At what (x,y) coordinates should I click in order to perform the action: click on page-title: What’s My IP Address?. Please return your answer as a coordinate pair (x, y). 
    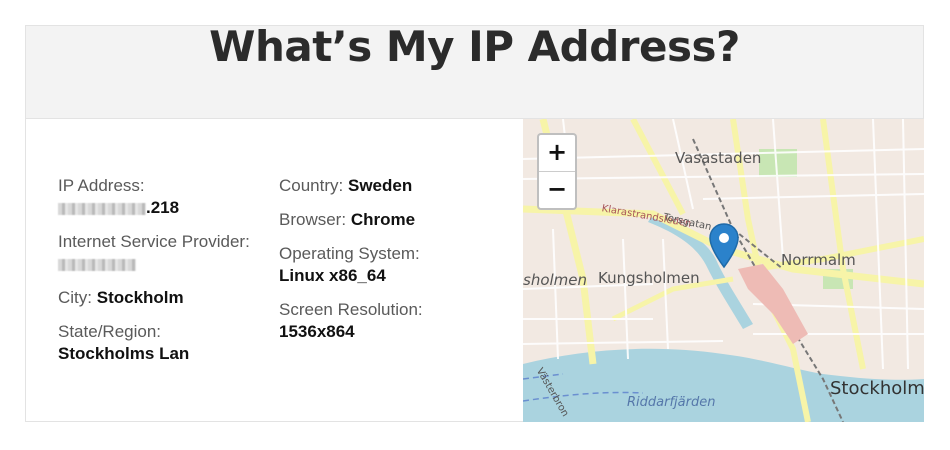
    Looking at the image, I should click on (474, 46).